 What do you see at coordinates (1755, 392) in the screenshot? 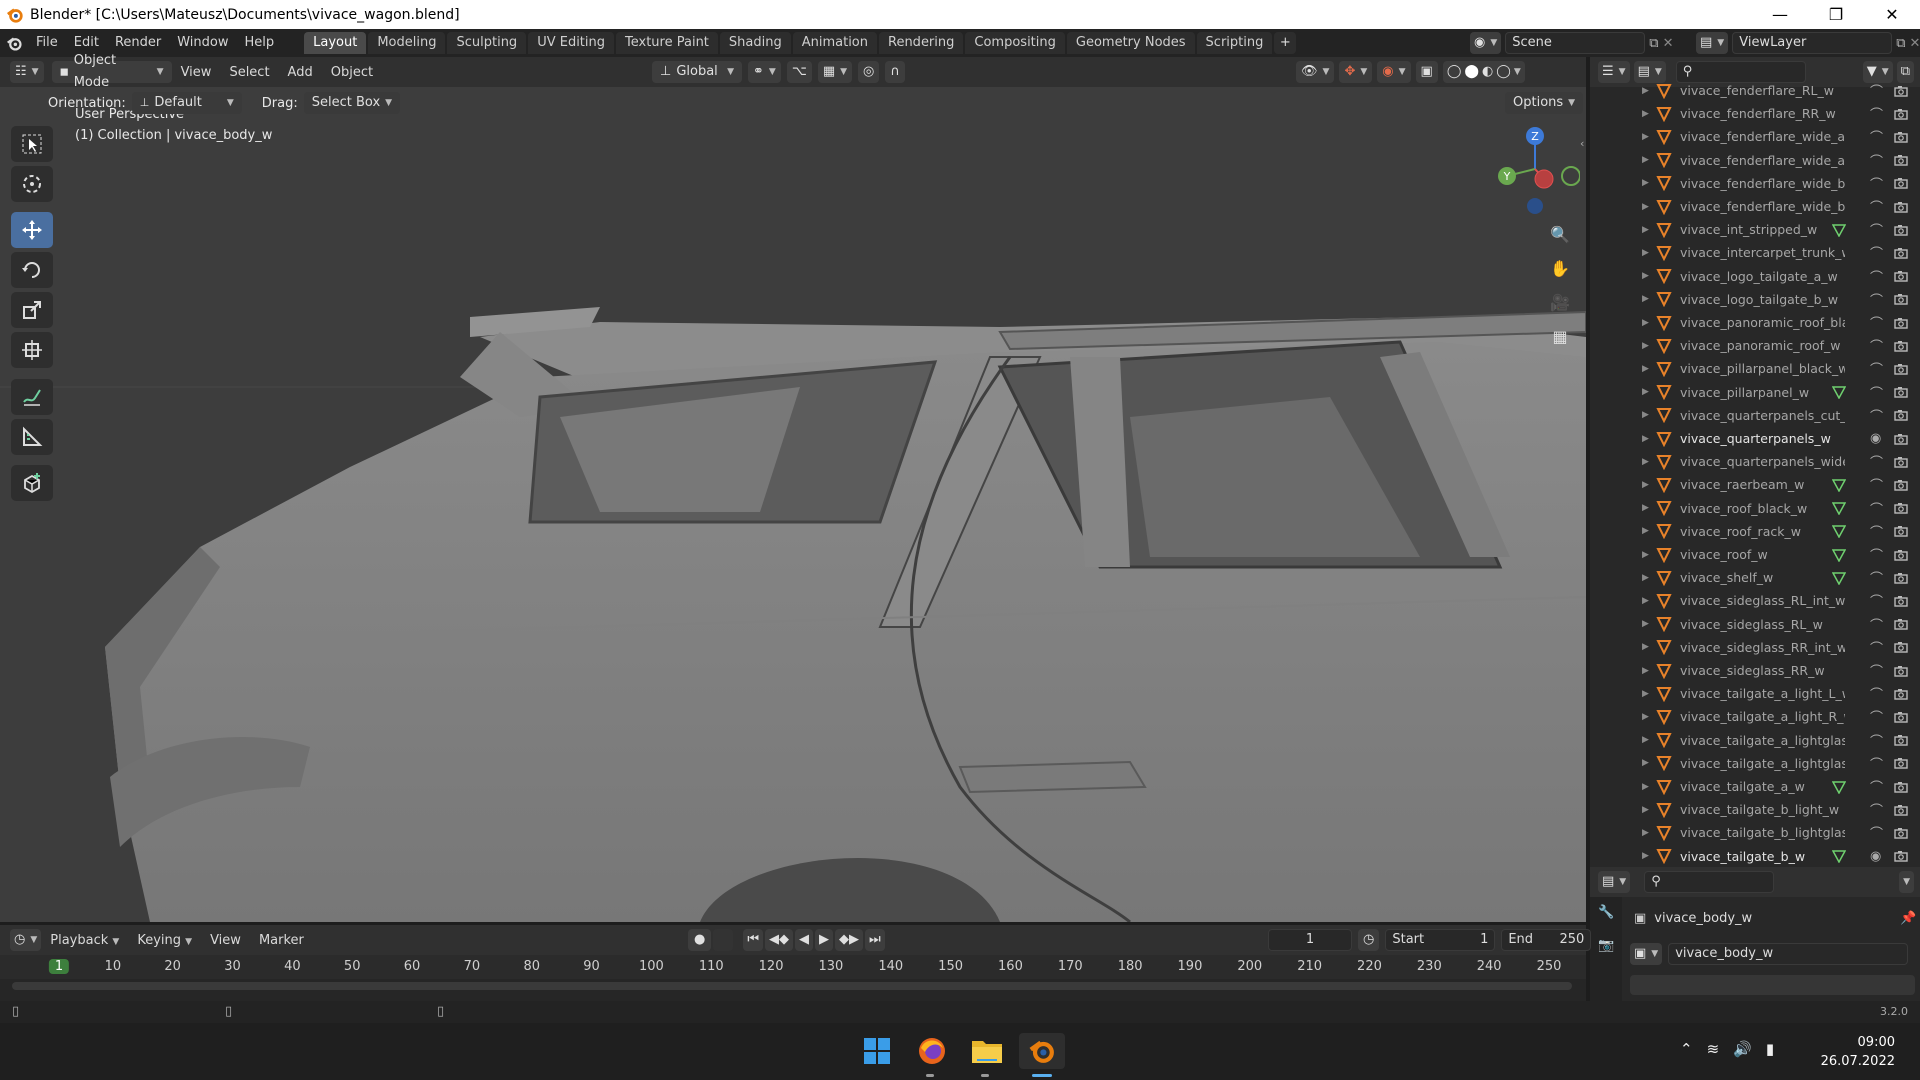
I see `outliner-item: ▶ vivace_pillarpanel_w ⌒` at bounding box center [1755, 392].